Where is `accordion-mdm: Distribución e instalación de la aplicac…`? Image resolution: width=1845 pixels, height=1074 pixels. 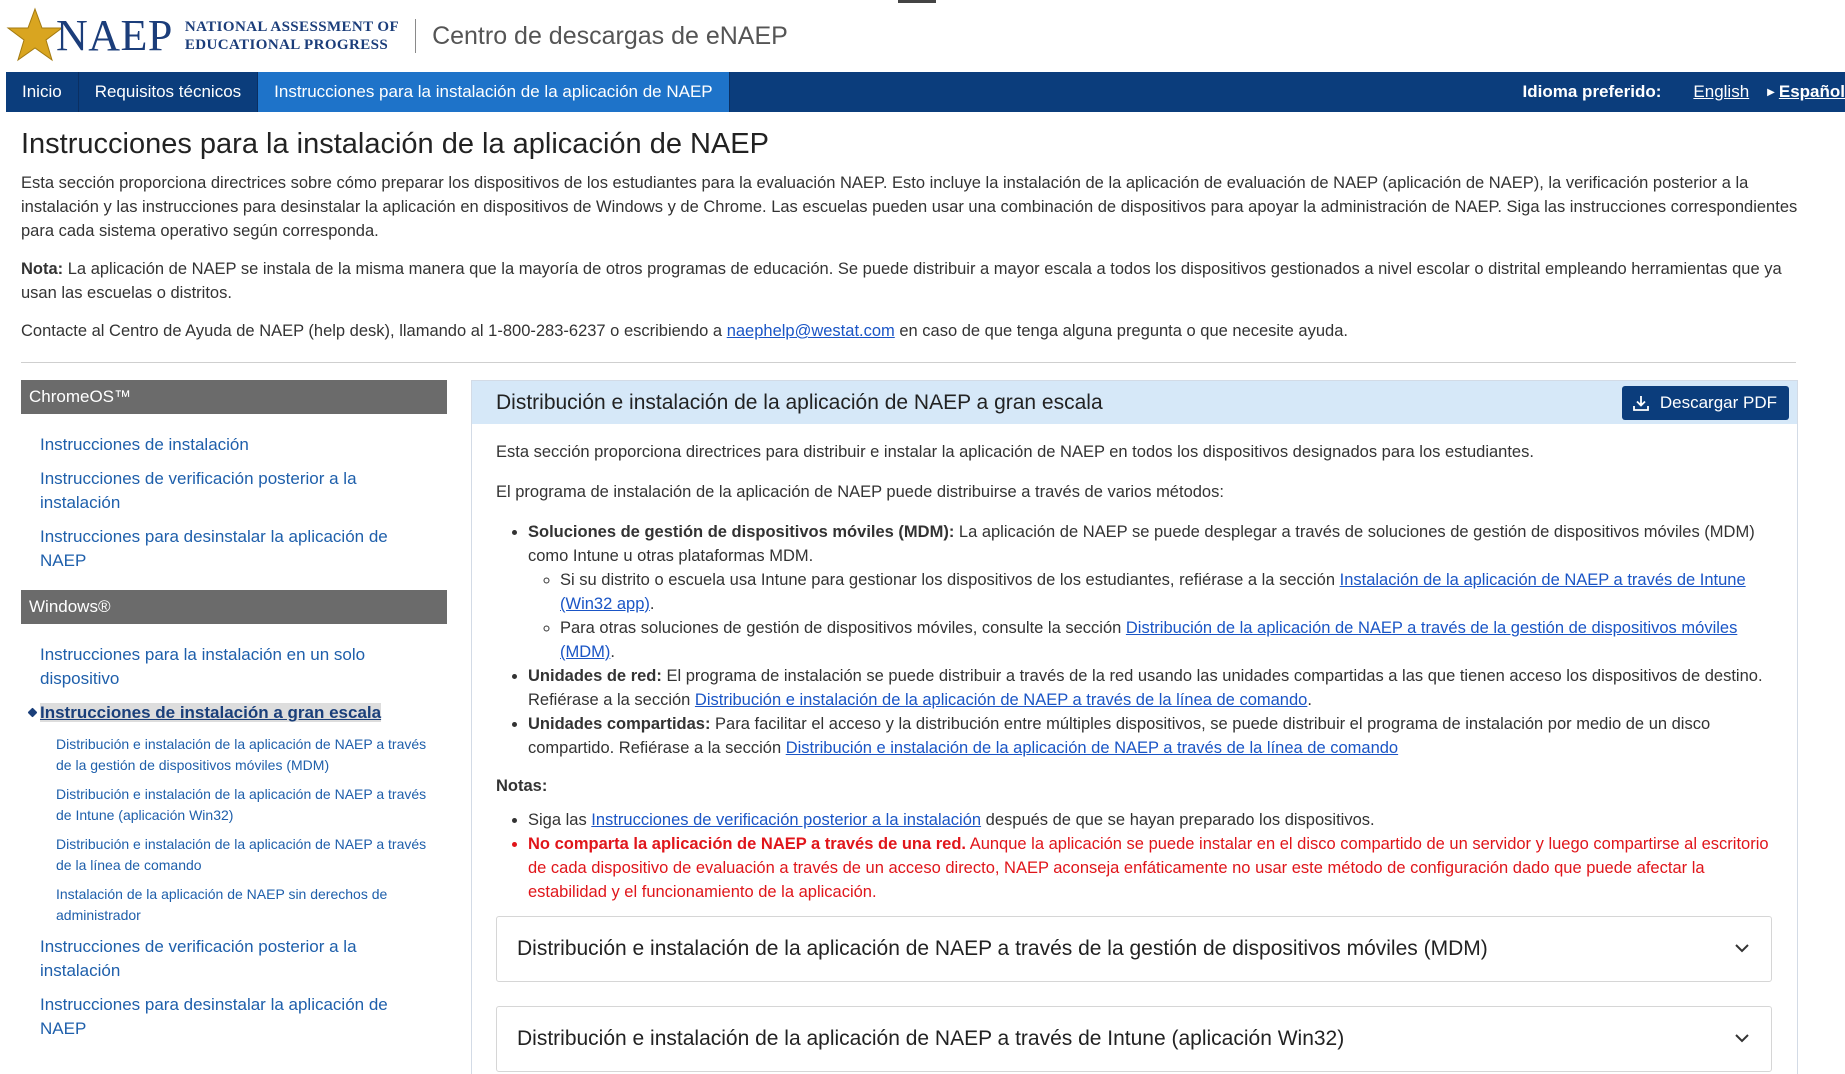
accordion-mdm: Distribución e instalación de la aplicac… is located at coordinates (1134, 949).